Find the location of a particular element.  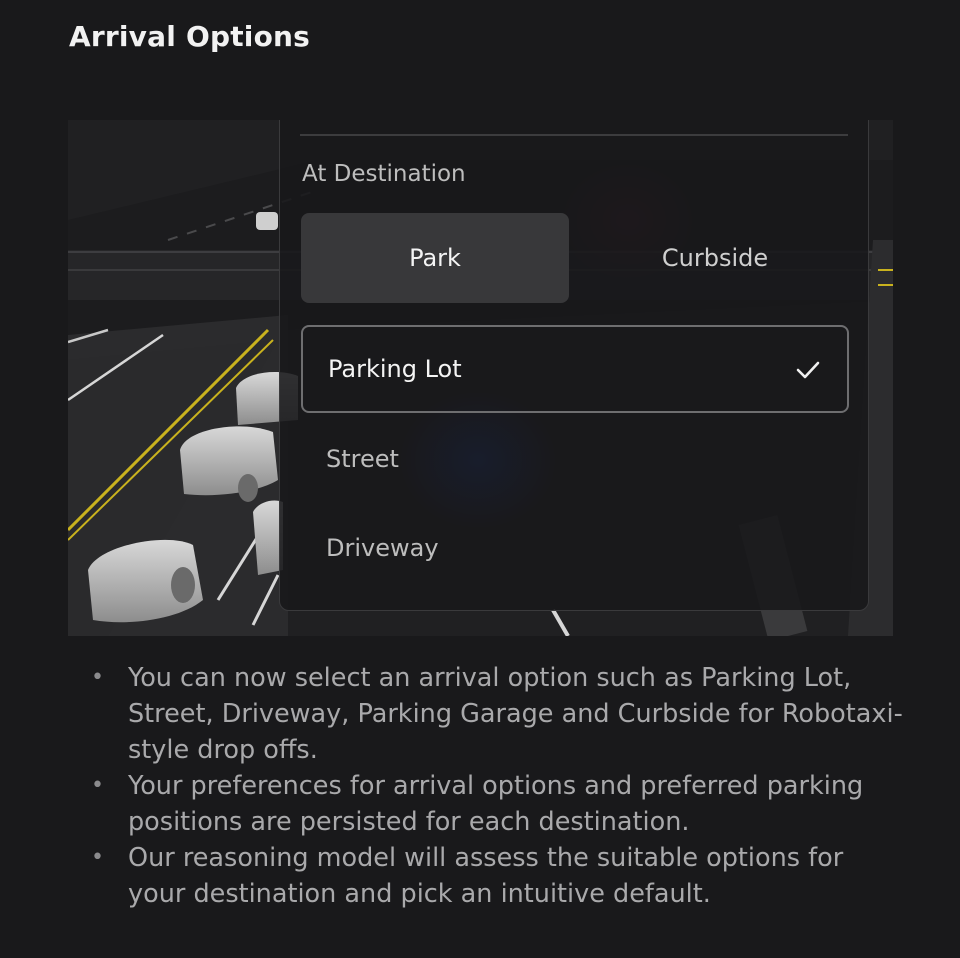

segment-park-button: Park is located at coordinates (435, 258).